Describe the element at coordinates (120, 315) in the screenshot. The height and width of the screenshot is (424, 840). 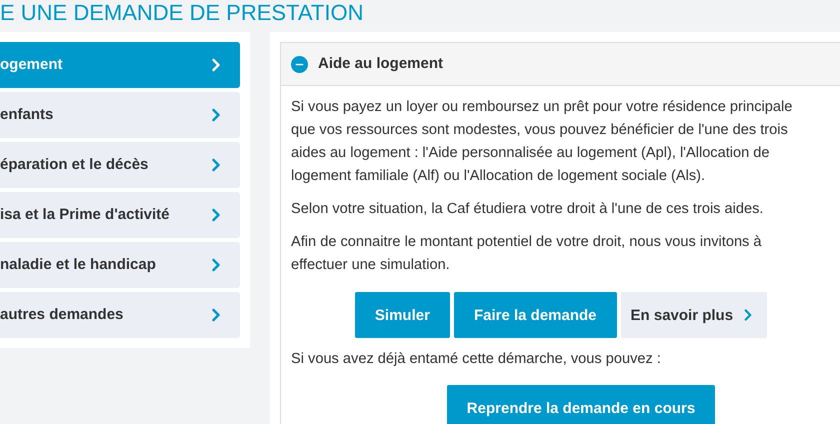
I see `sidebar-item: autres demandes` at that location.